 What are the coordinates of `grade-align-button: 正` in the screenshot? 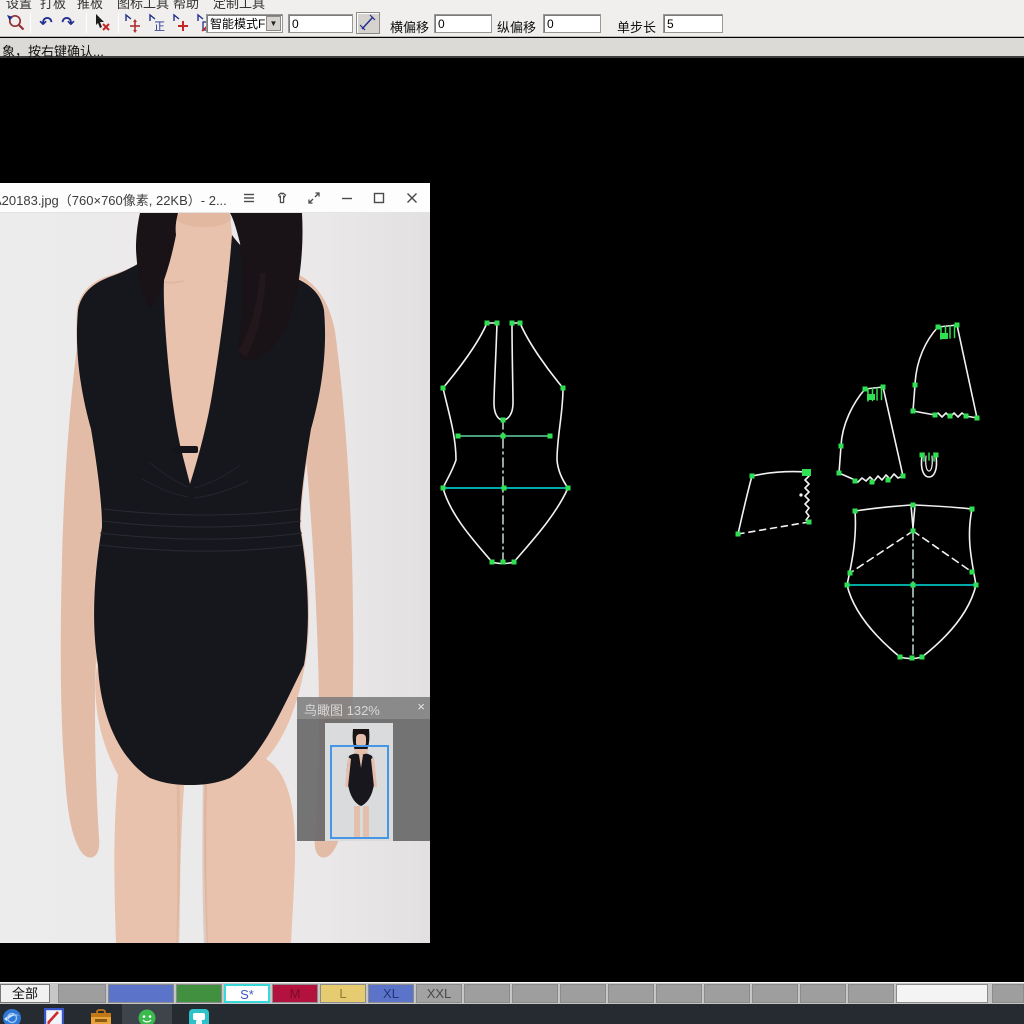 It's located at (157, 23).